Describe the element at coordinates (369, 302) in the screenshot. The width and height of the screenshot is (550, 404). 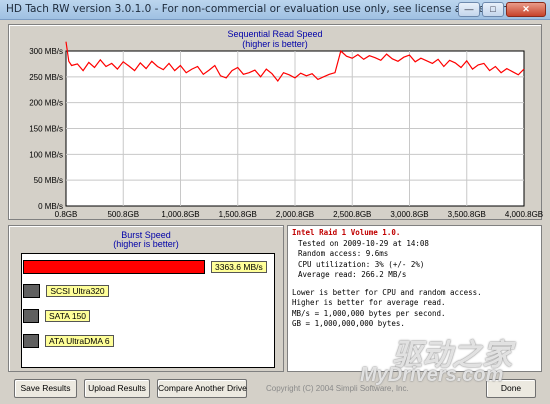
I see `note-line: Higher is better for average read.` at that location.